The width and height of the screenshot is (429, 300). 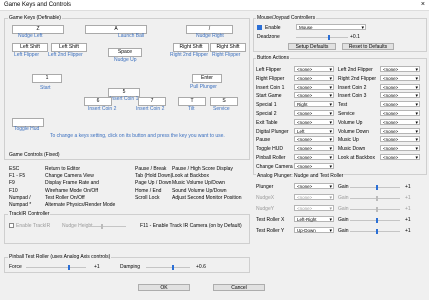 I want to click on analog-label: Test Roller X, so click(x=270, y=220).